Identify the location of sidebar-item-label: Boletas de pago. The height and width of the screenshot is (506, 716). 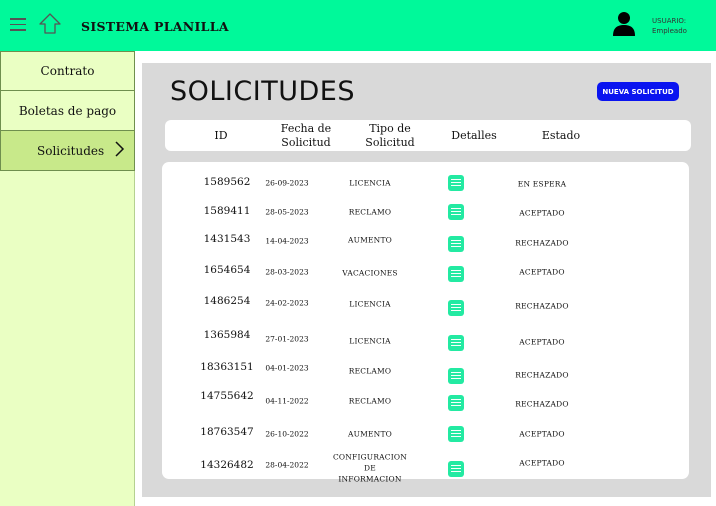
(67, 110).